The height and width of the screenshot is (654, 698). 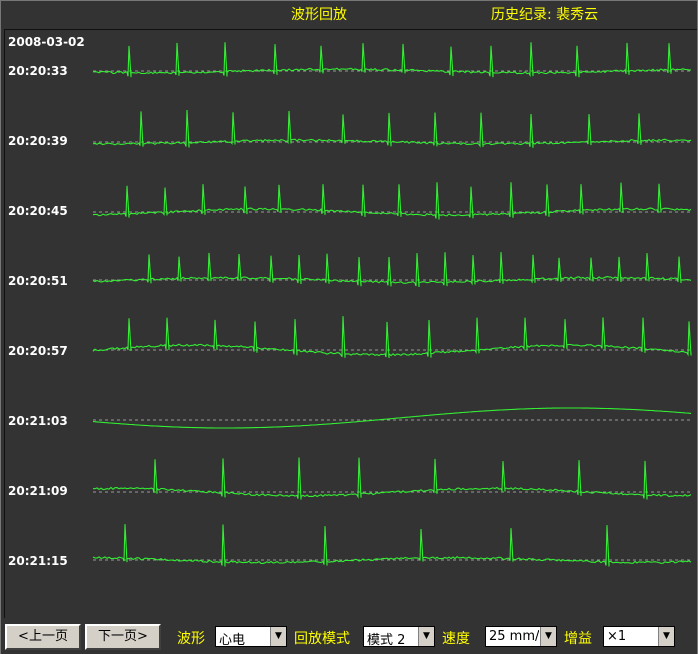 I want to click on row-time-label: 20:20:33, so click(x=38, y=71).